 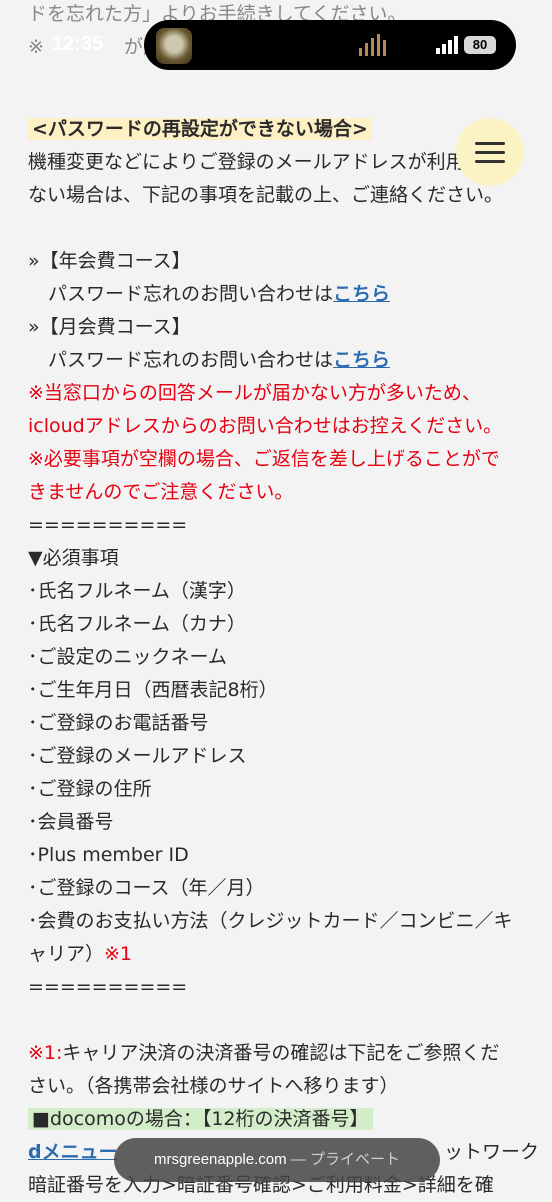 I want to click on warning-line: ※当窓口からの回答メールが届かない方が多いため、, so click(x=254, y=393).